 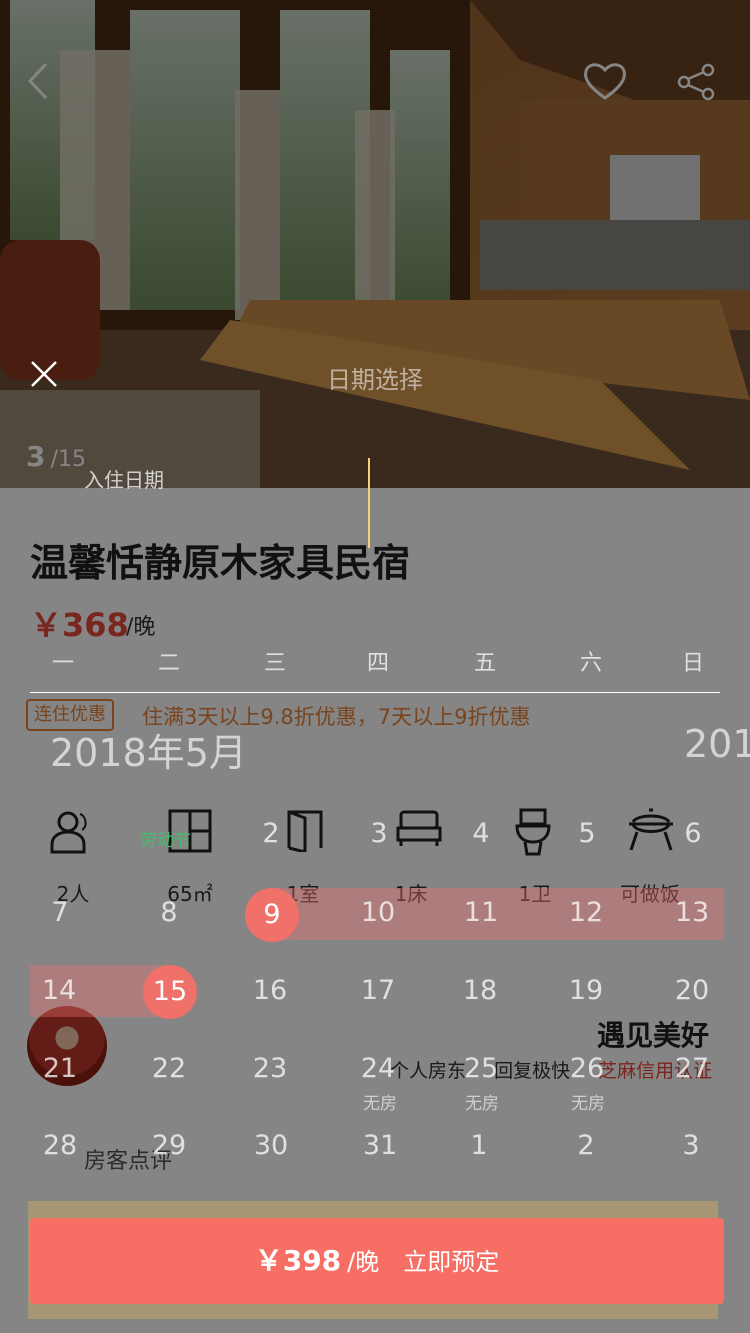 What do you see at coordinates (480, 990) in the screenshot?
I see `calendar-day: 18` at bounding box center [480, 990].